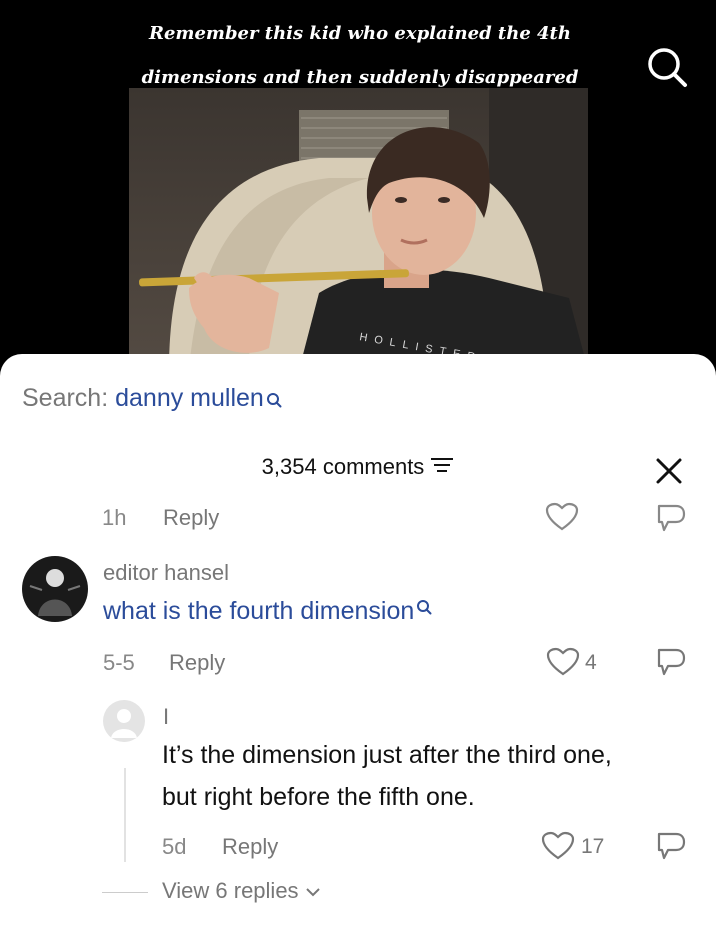  I want to click on search-suggestion: Search: danny mullen, so click(152, 399).